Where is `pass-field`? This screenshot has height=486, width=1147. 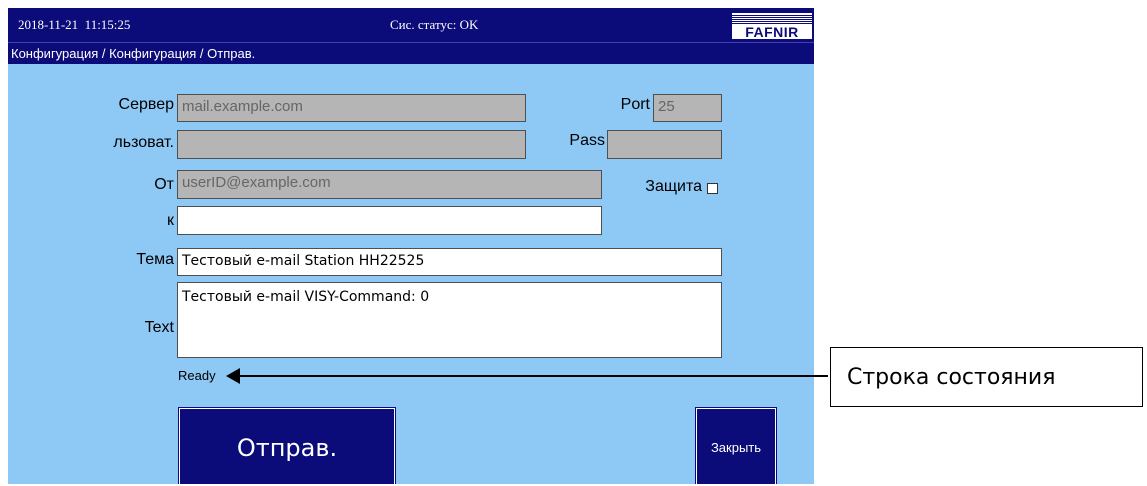 pass-field is located at coordinates (664, 144).